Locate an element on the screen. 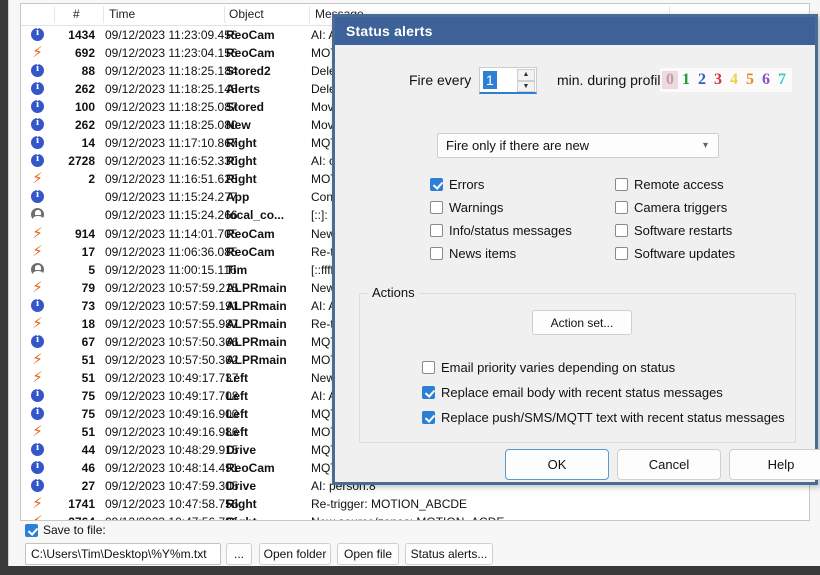 This screenshot has width=820, height=575. row-time: 09/12/2023 11:18:25.080 is located at coordinates (171, 125).